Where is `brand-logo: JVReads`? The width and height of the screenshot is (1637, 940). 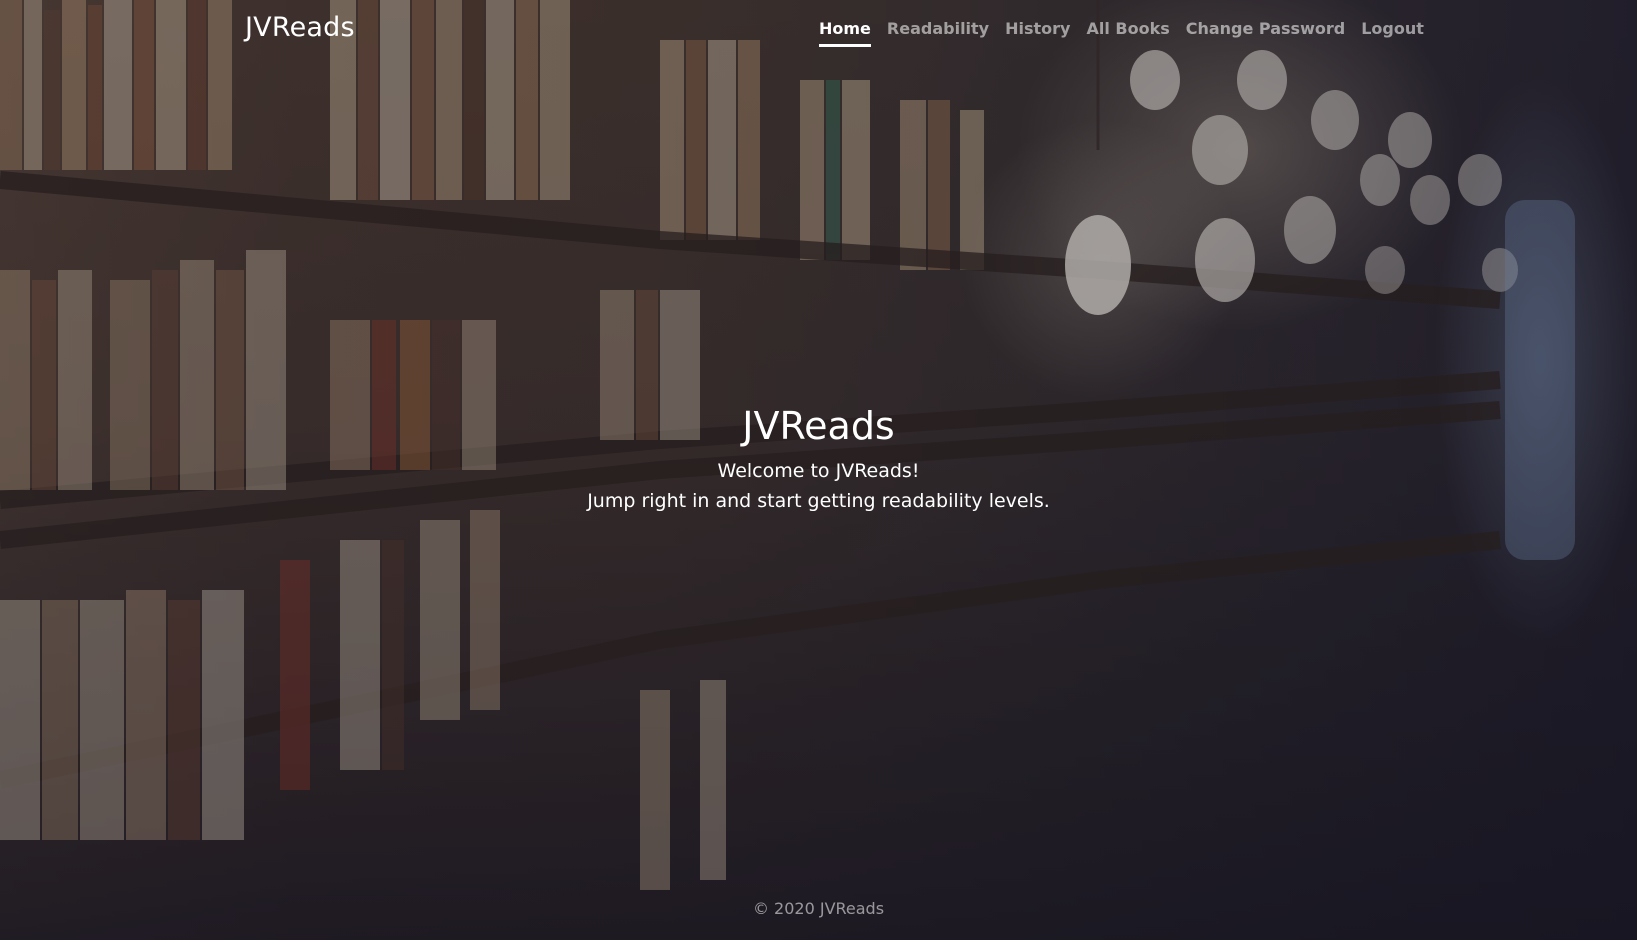 brand-logo: JVReads is located at coordinates (300, 27).